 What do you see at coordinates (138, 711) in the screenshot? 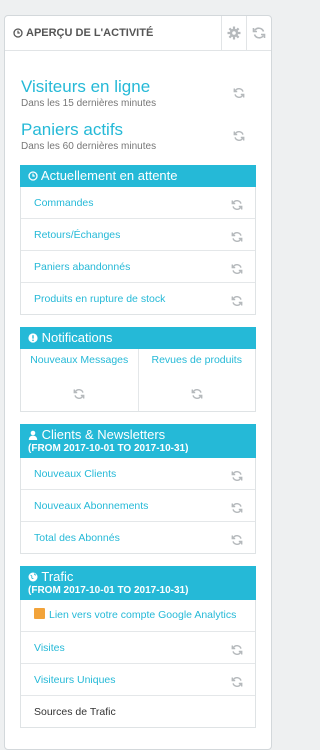
I see `traffic-sources-row: Sources de Trafic` at bounding box center [138, 711].